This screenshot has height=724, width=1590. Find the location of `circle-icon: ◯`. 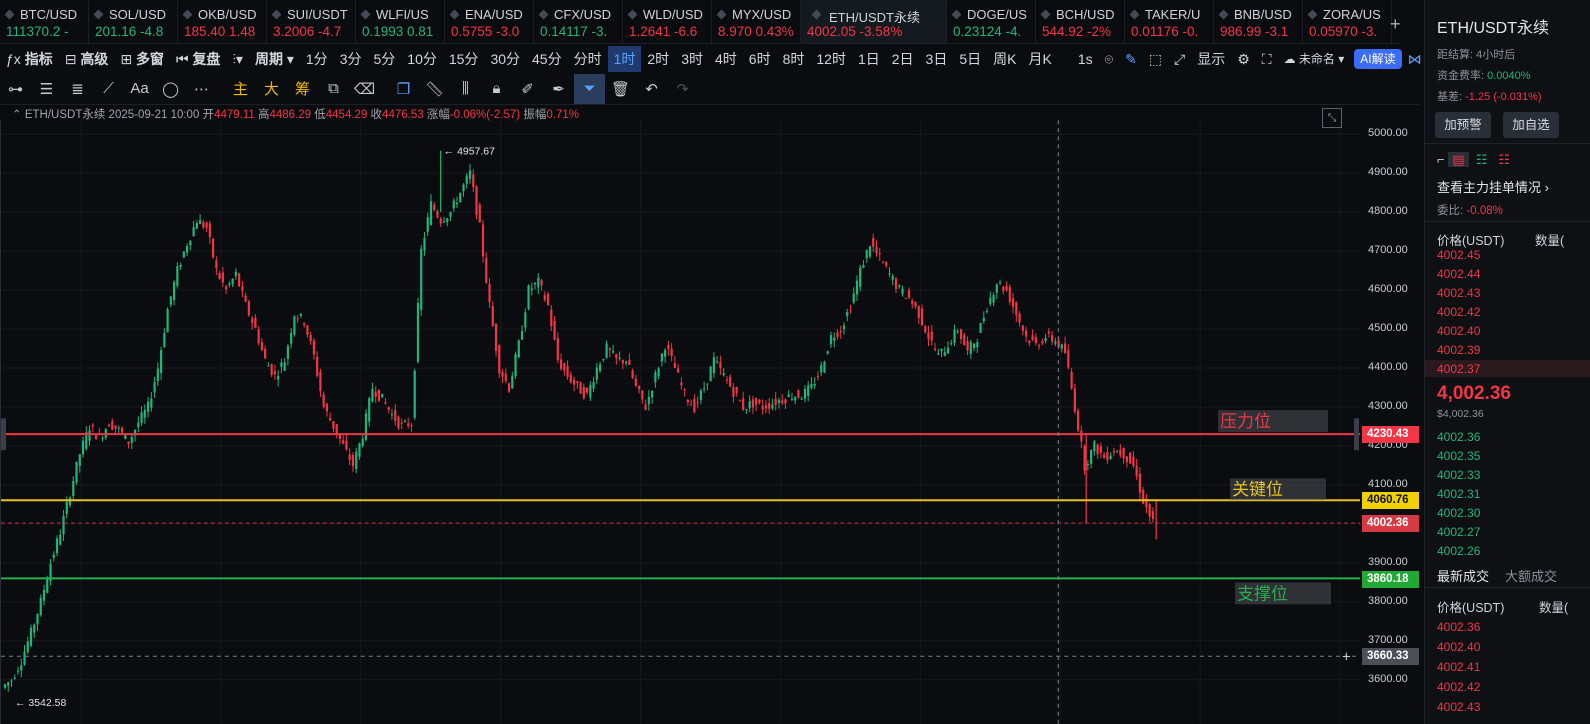

circle-icon: ◯ is located at coordinates (170, 89).